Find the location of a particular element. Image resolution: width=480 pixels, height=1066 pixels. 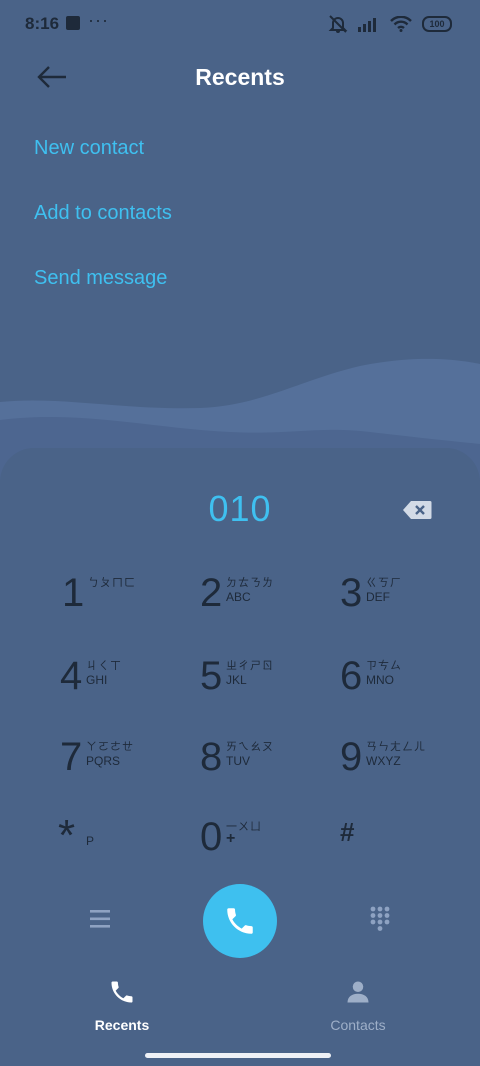

new-contact-link: New contact is located at coordinates (103, 162).